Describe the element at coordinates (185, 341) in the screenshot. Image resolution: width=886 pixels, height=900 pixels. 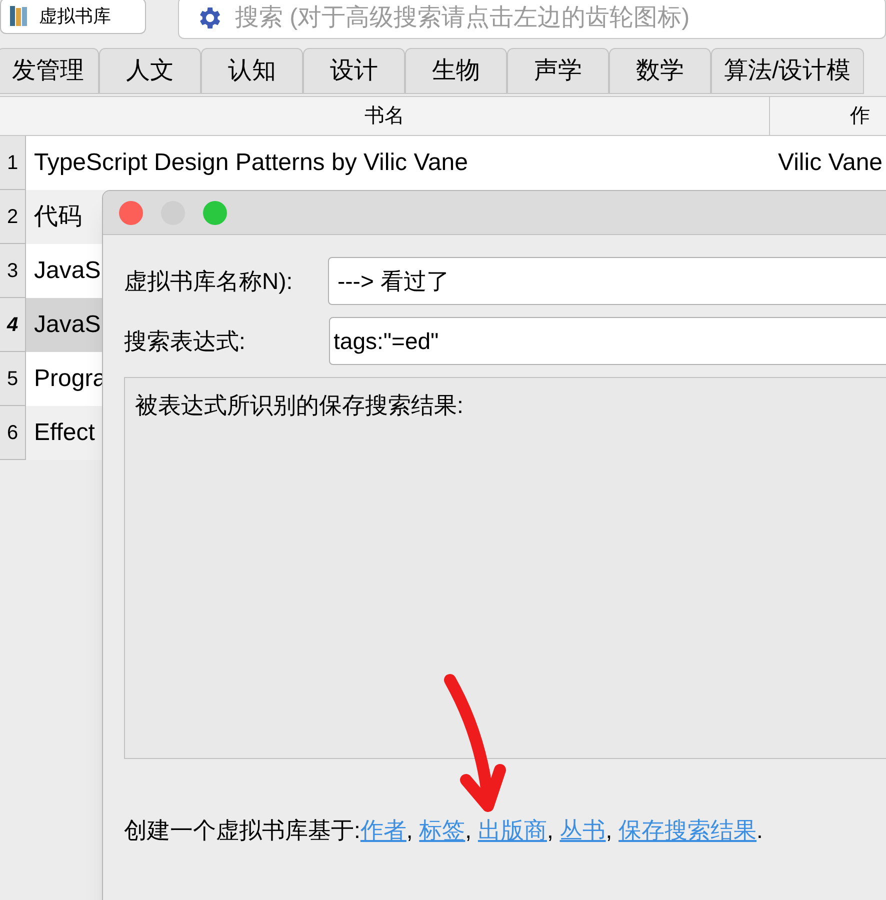
I see `field-label: 搜索表达式:` at that location.